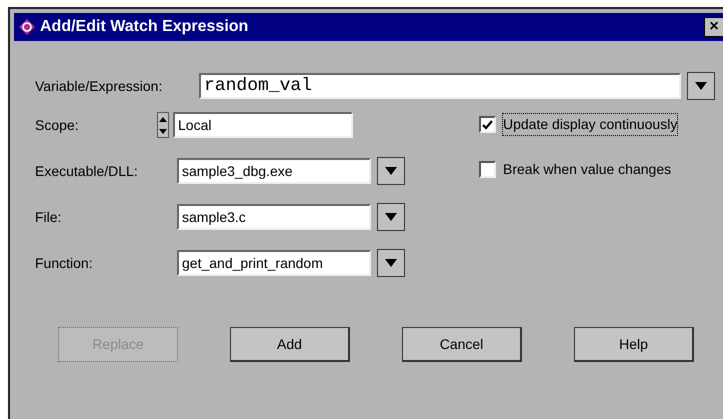 Image resolution: width=723 pixels, height=419 pixels. What do you see at coordinates (462, 344) in the screenshot?
I see `dialog-button: Cancel` at bounding box center [462, 344].